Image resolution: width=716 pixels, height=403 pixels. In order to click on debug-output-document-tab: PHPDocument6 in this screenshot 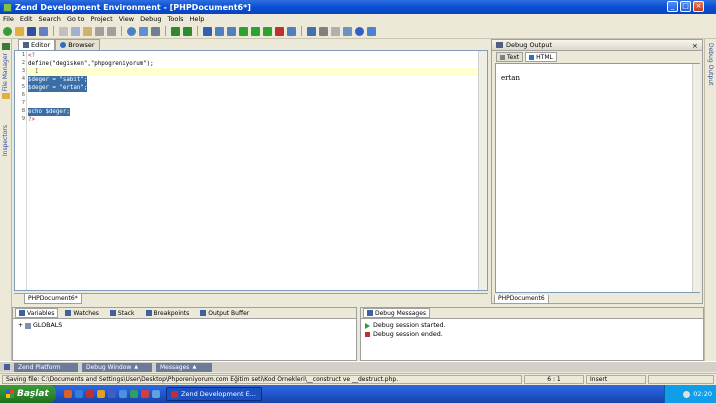, I will do `click(521, 299)`.